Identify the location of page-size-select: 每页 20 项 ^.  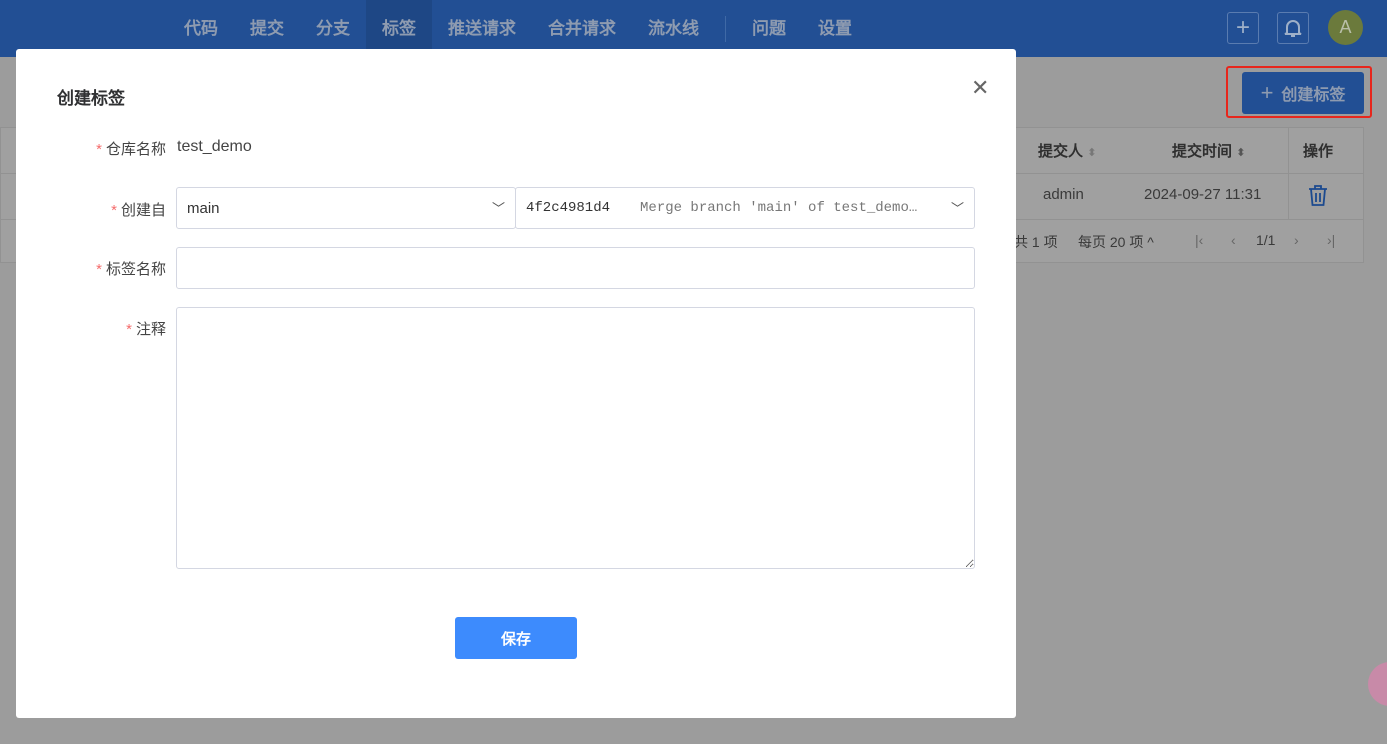
(1116, 242).